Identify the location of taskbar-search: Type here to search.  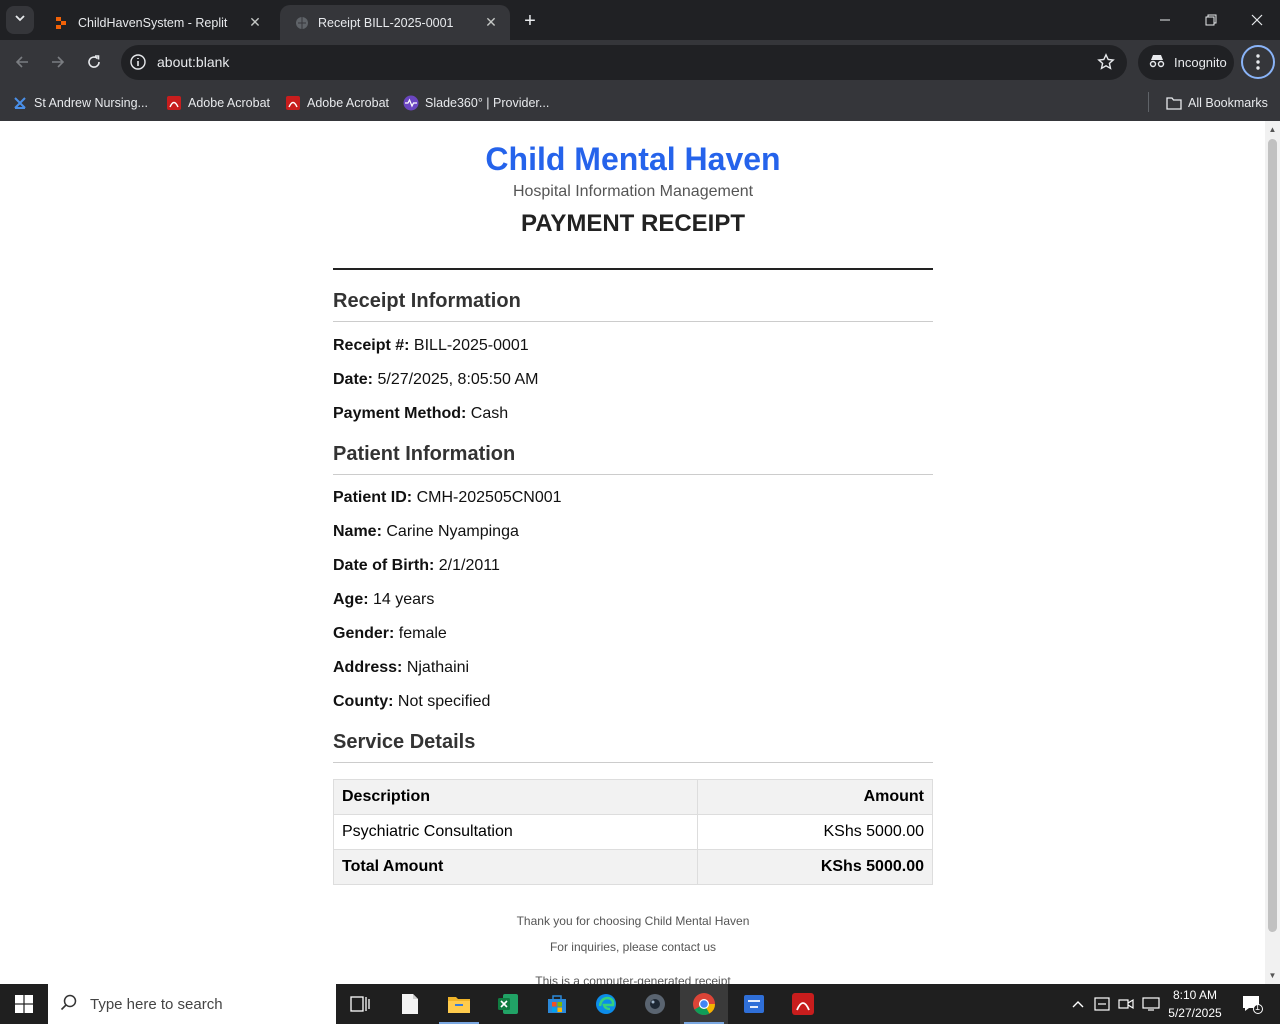
(192, 1004).